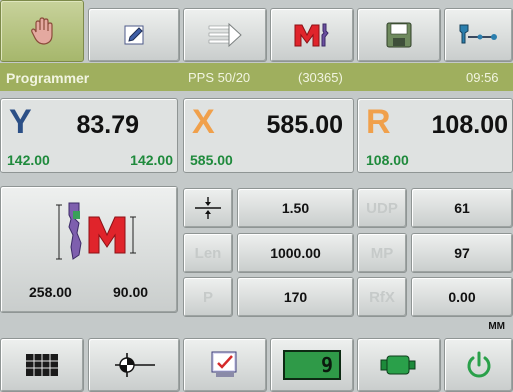 Image resolution: width=513 pixels, height=392 pixels. What do you see at coordinates (211, 160) in the screenshot?
I see `x-axis-target: 585.00` at bounding box center [211, 160].